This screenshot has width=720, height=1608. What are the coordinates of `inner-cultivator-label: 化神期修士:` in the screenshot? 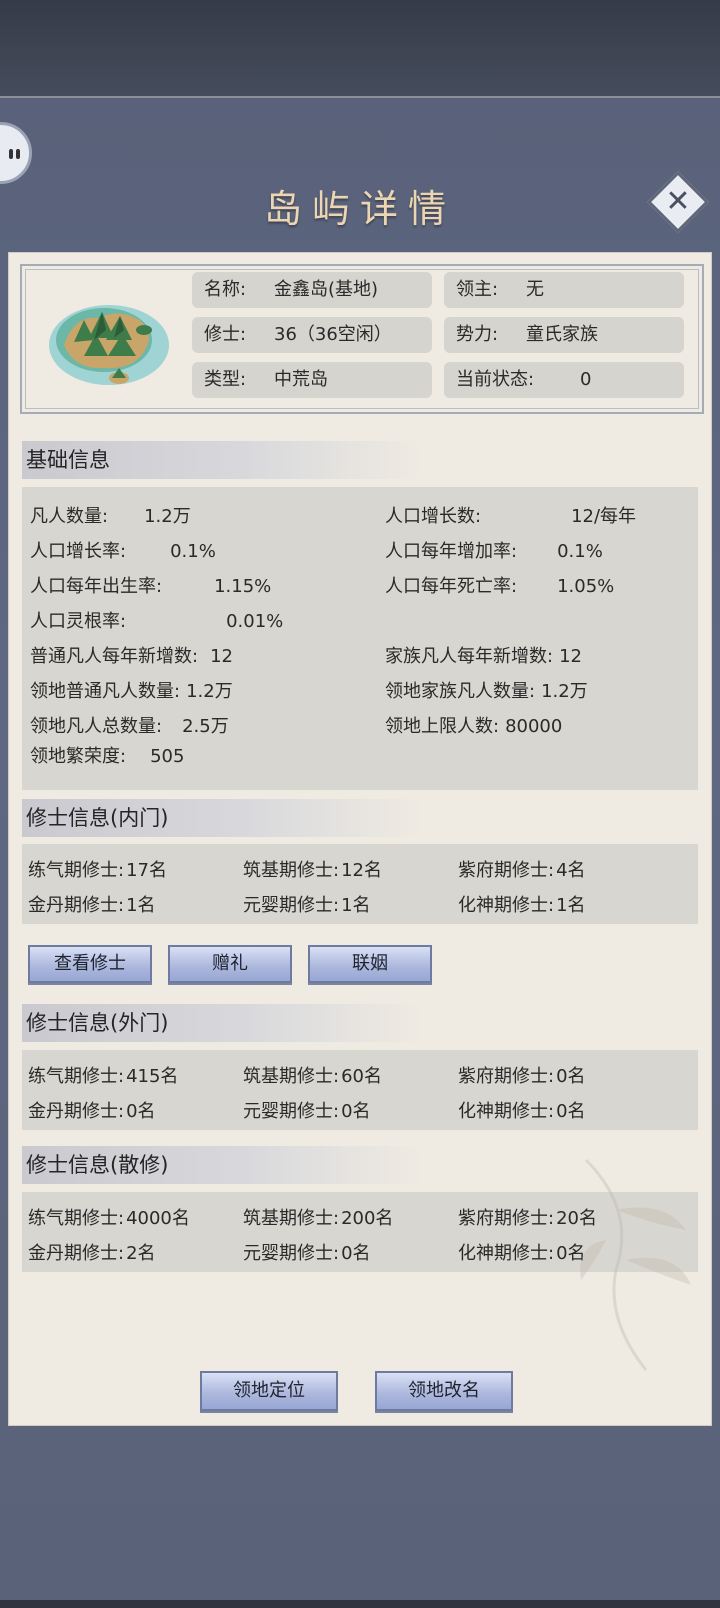 It's located at (506, 905).